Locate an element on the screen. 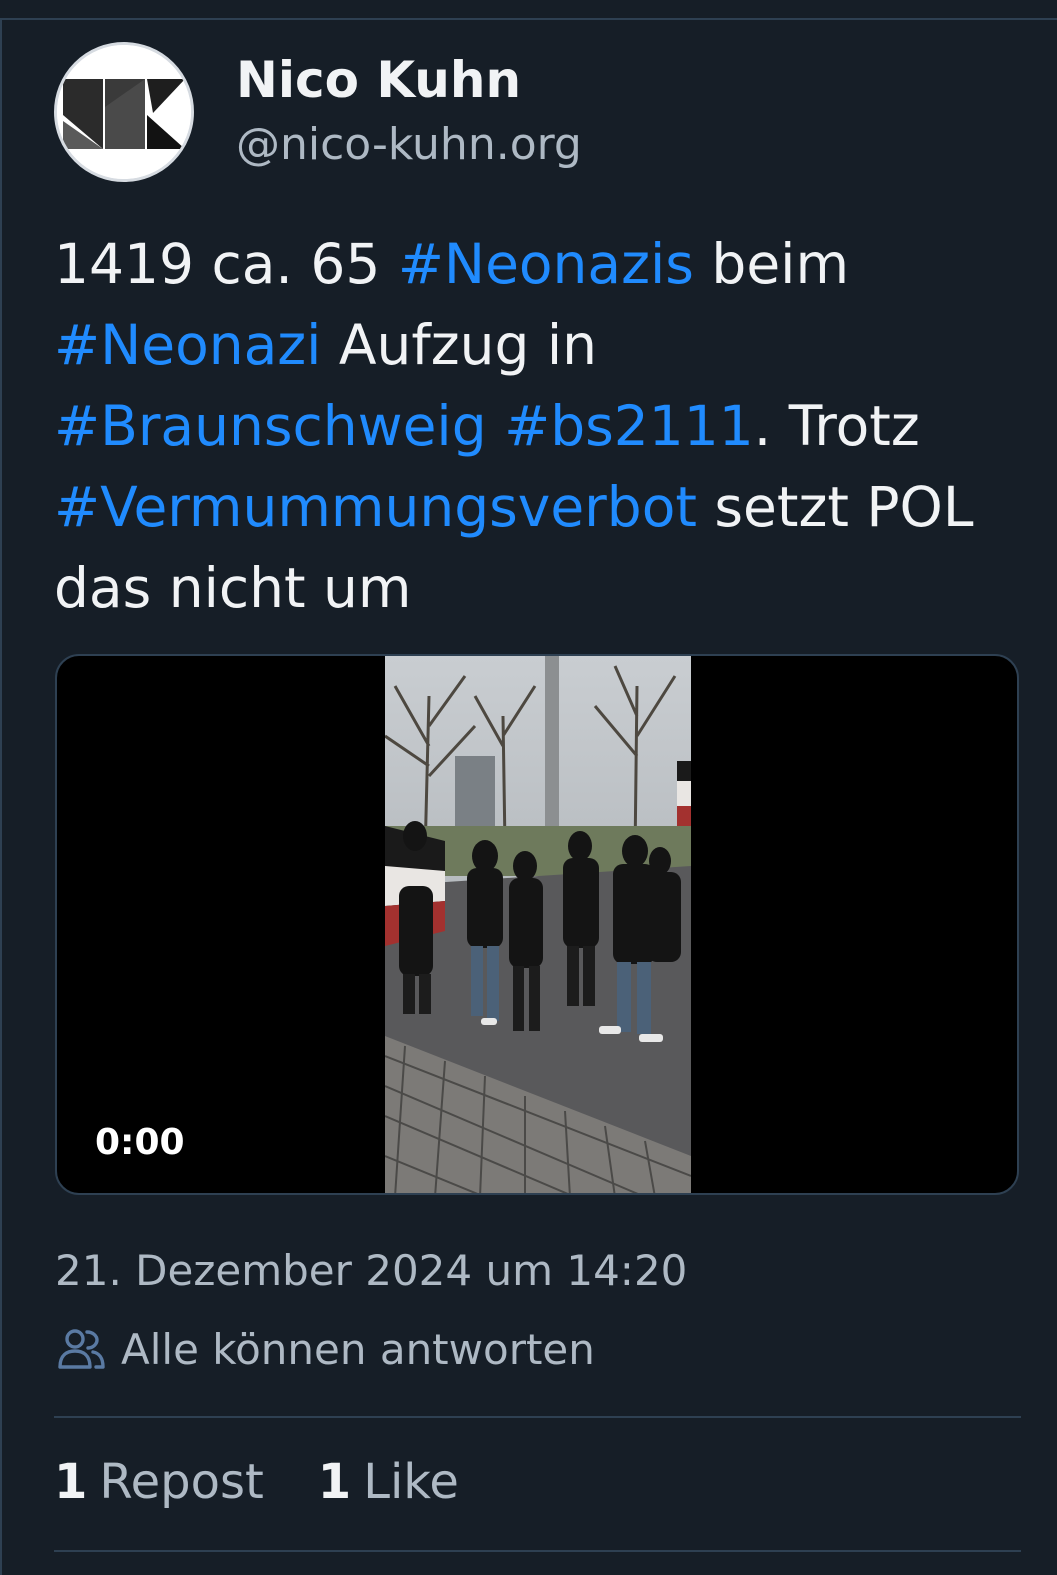 Image resolution: width=1057 pixels, height=1575 pixels. hashtag-link: #Vermummungsverbot is located at coordinates (375, 507).